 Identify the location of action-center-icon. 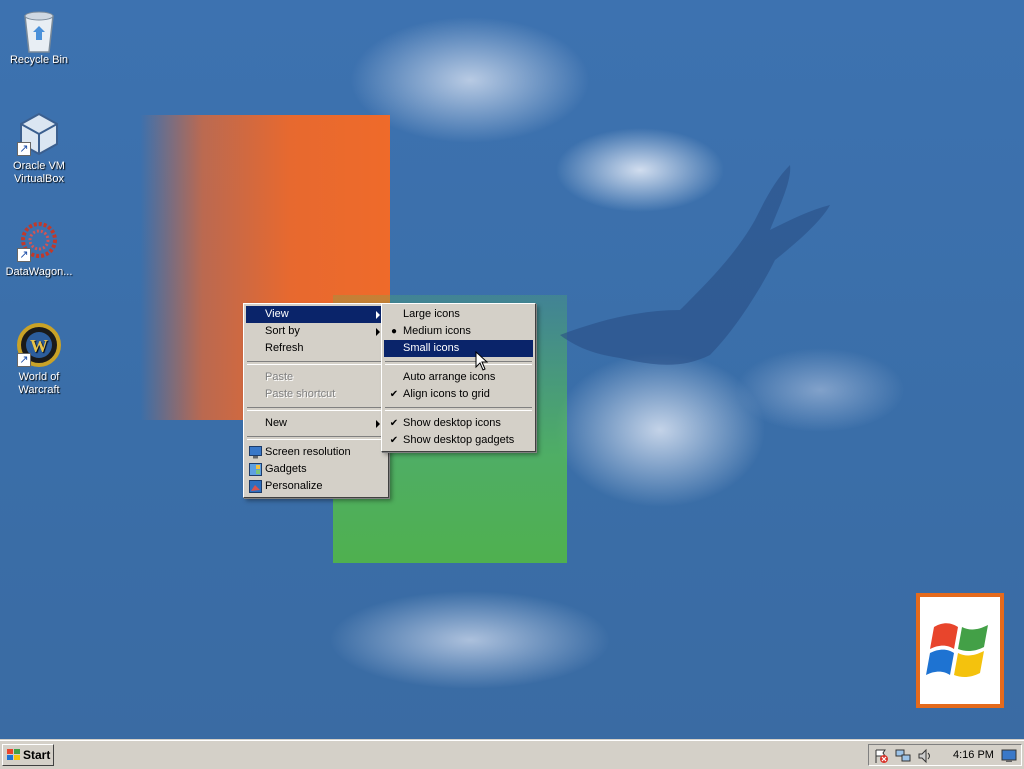
(881, 756).